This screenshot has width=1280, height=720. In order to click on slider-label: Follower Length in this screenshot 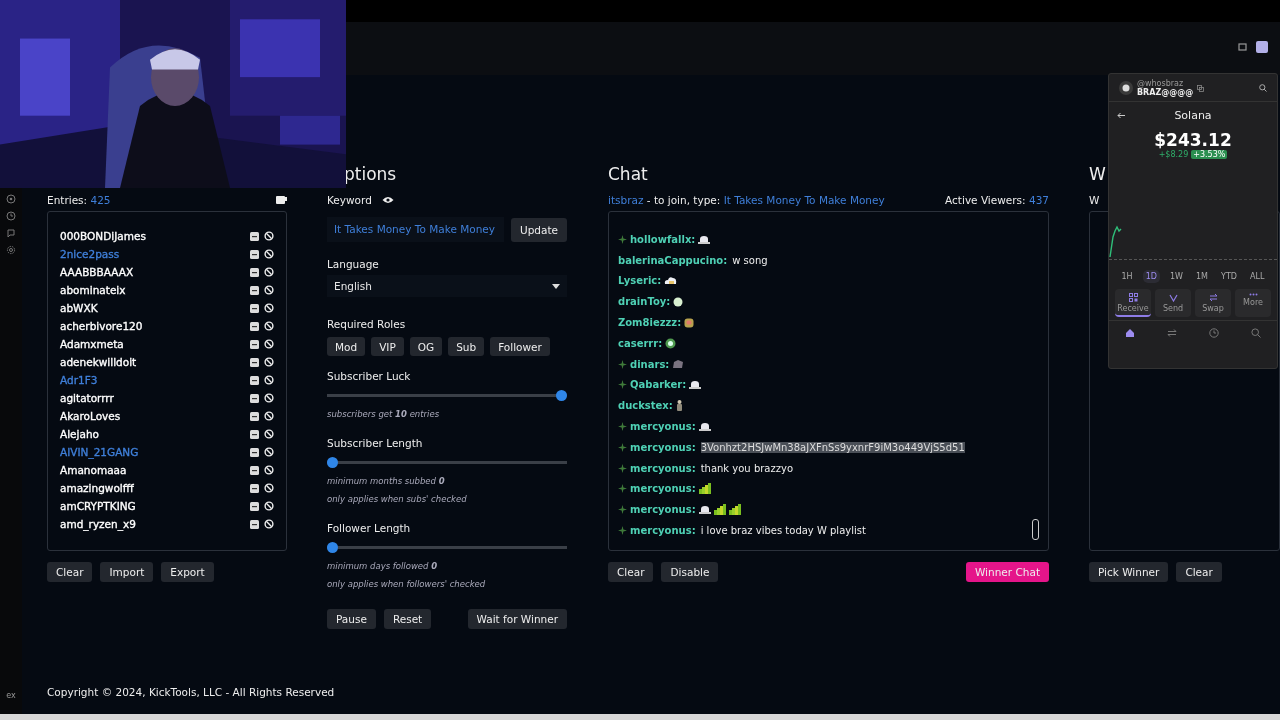, I will do `click(369, 528)`.